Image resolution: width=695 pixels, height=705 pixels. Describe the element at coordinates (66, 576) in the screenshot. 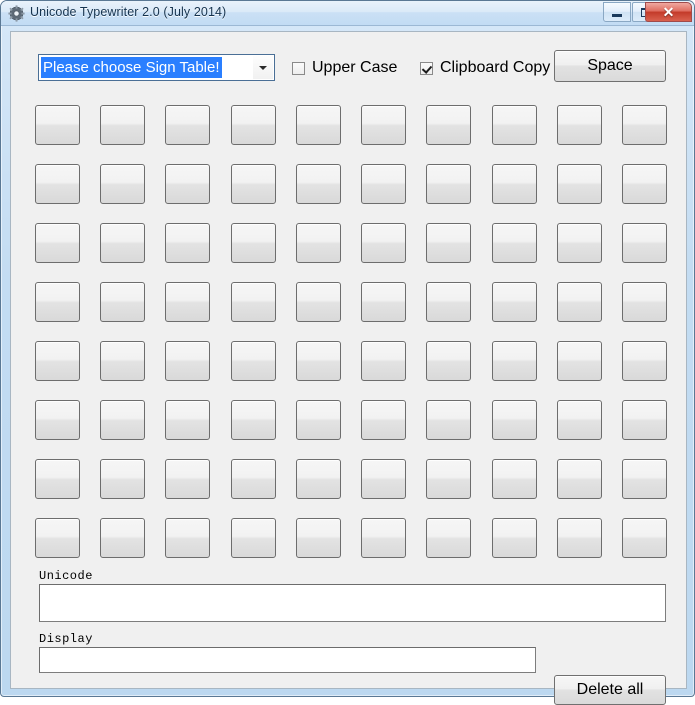

I see `unicode-label: Unicode` at that location.